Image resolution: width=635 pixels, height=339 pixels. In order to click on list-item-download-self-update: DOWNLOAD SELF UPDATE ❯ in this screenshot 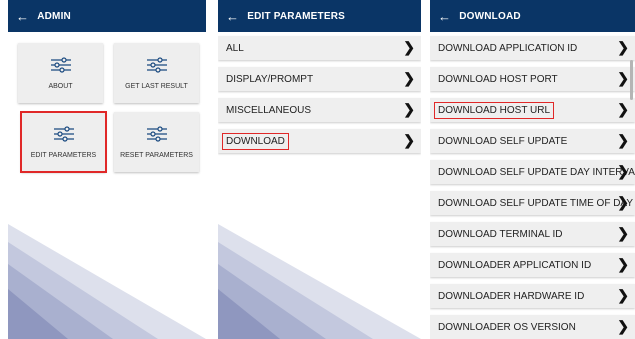, I will do `click(532, 141)`.